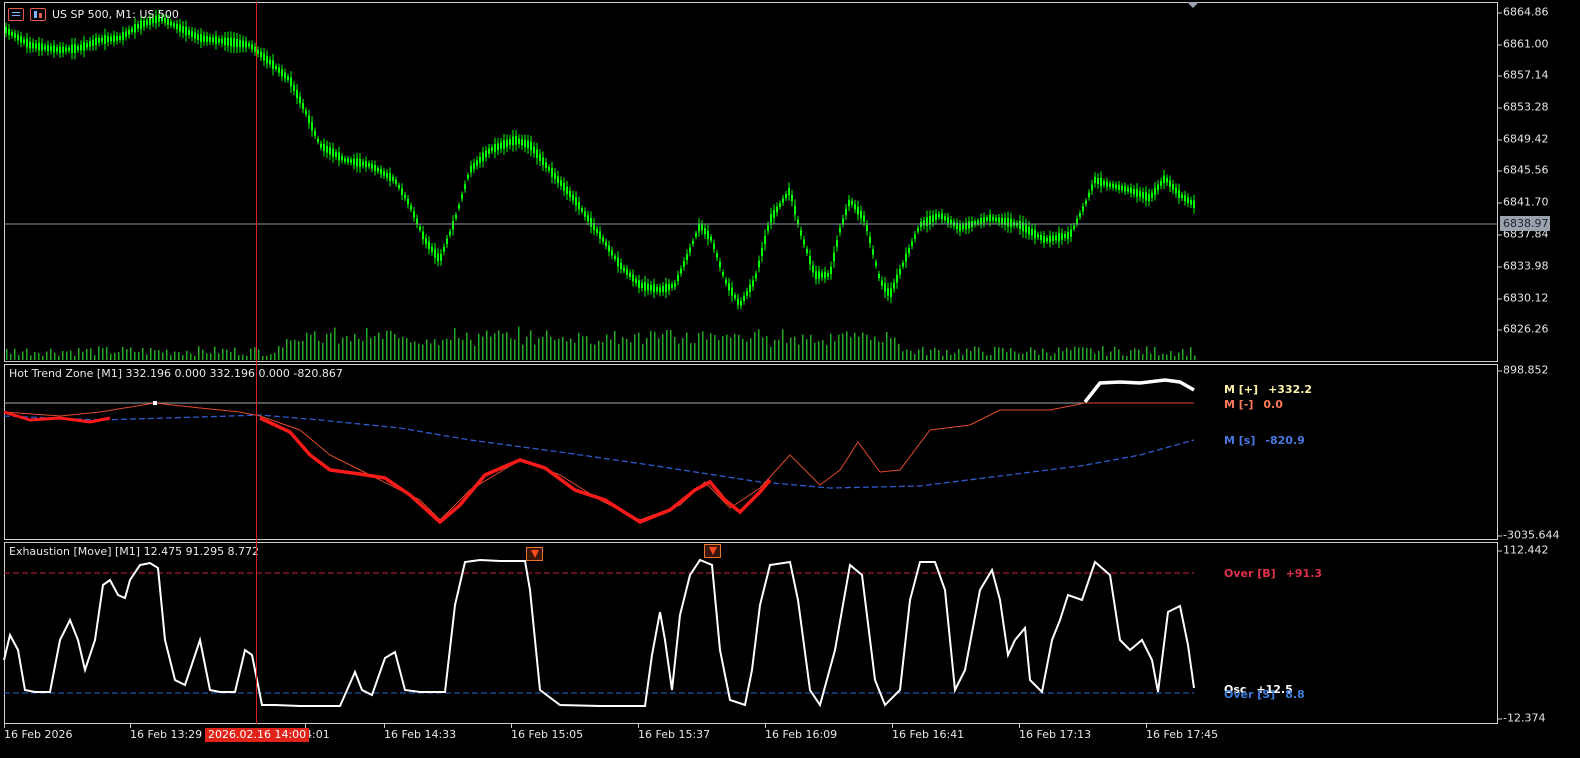 The height and width of the screenshot is (758, 1580). I want to click on chart-type-icon, so click(38, 14).